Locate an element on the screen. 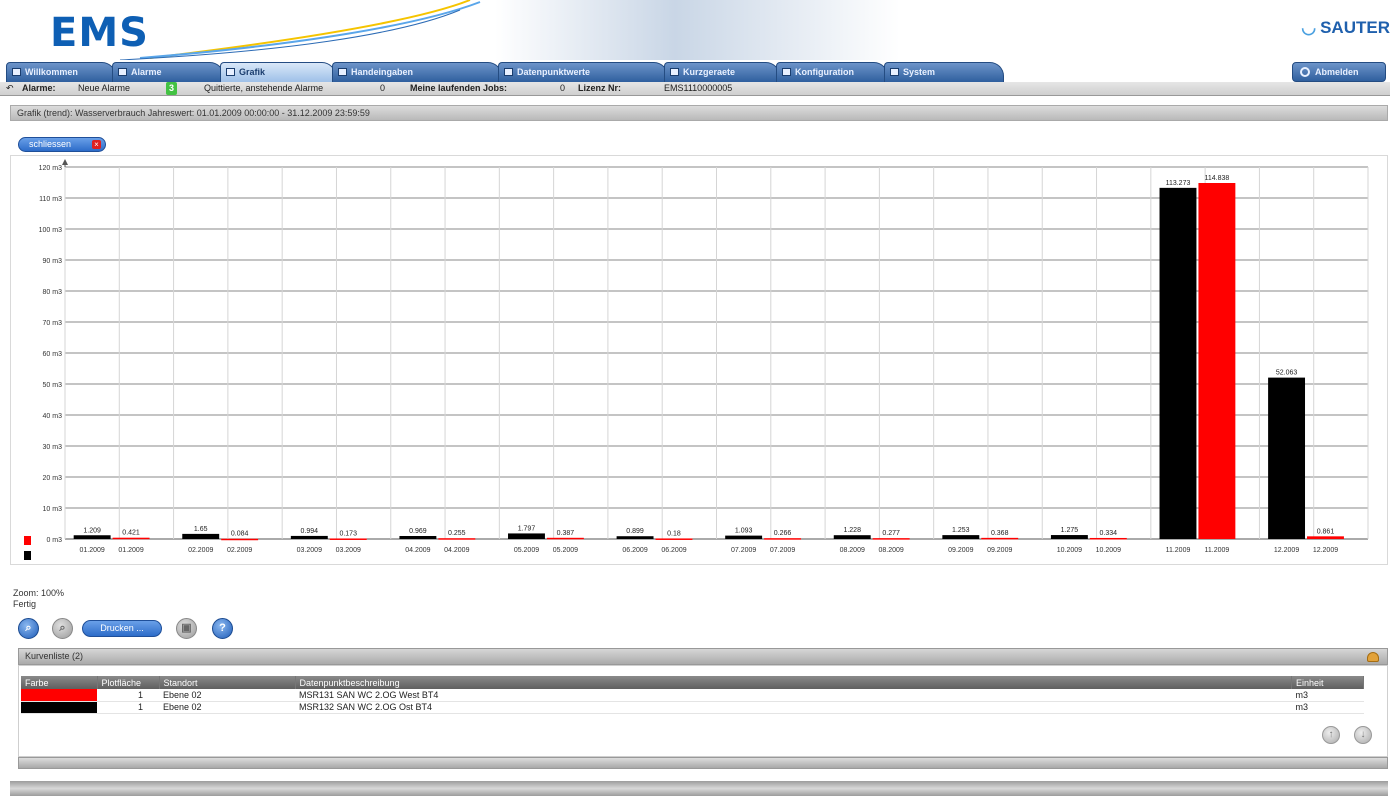 This screenshot has width=1390, height=796. x-tick-label: 08.2009 is located at coordinates (852, 550).